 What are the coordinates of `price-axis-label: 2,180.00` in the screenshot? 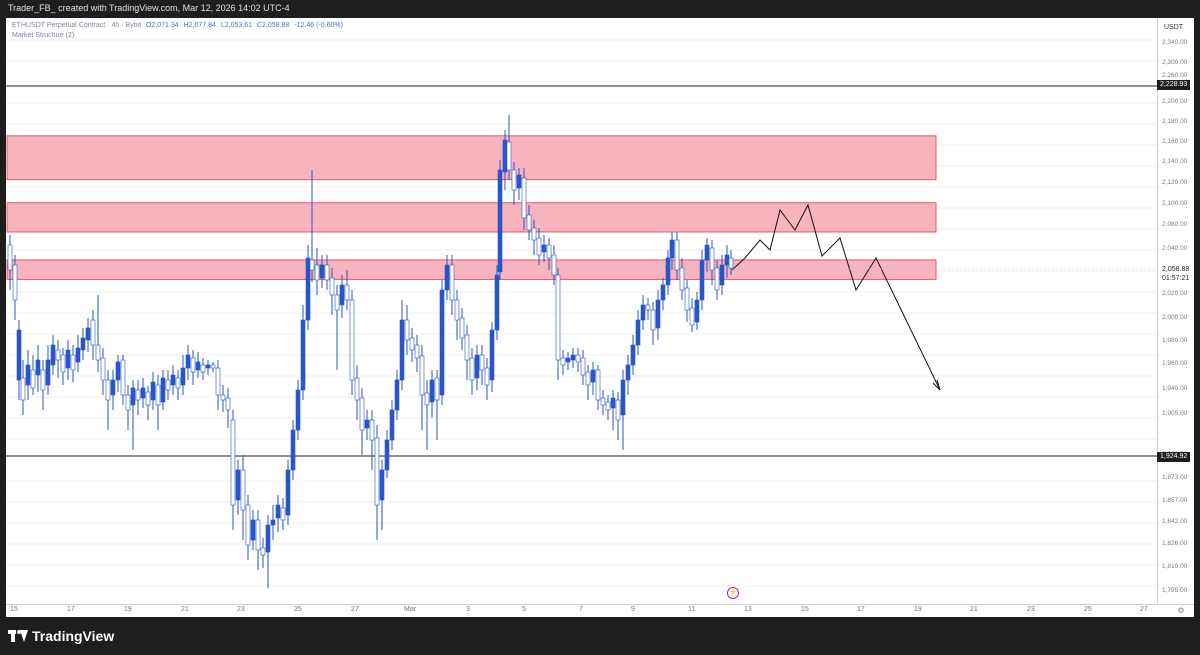 It's located at (1175, 121).